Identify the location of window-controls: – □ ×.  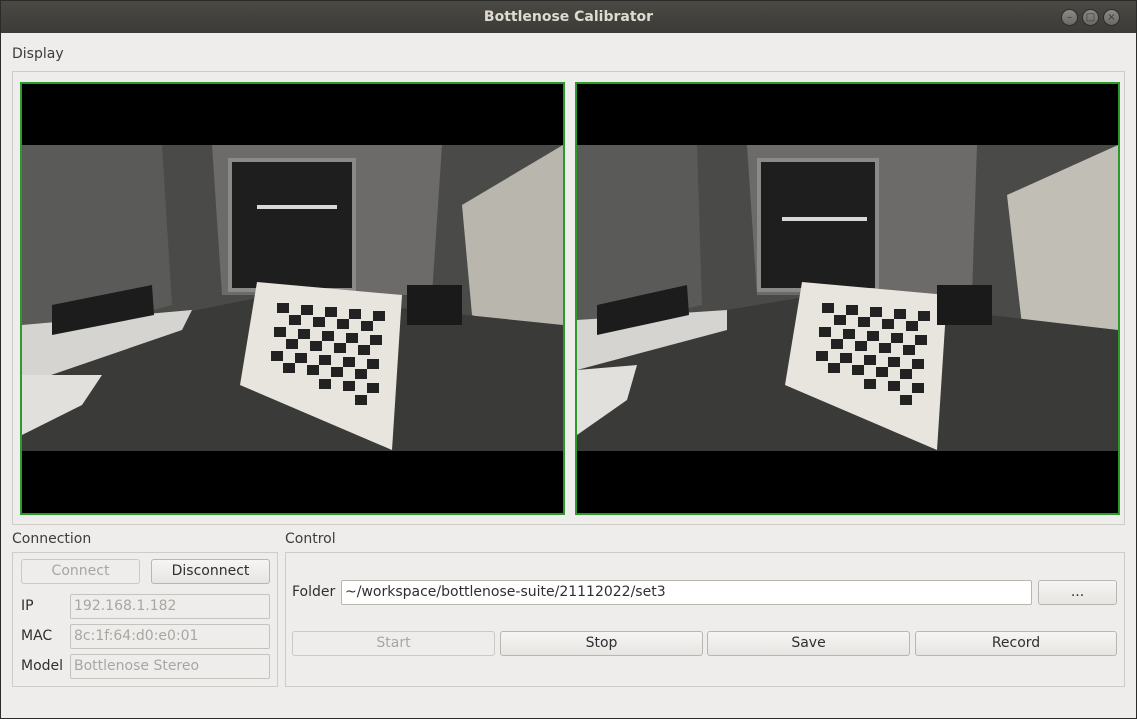
(1090, 17).